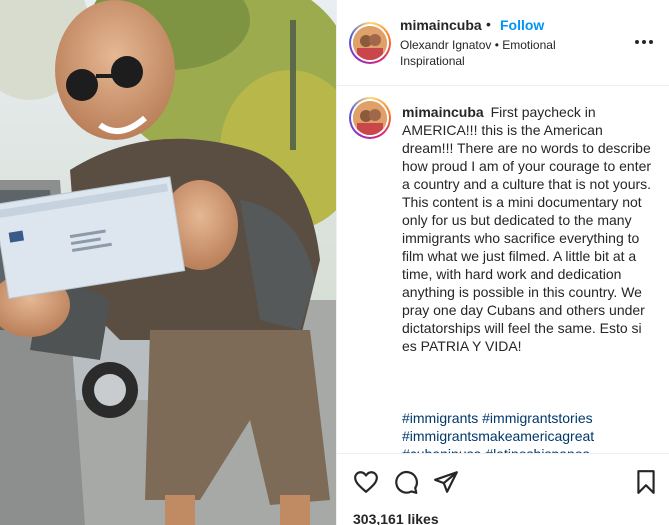 Image resolution: width=669 pixels, height=525 pixels. I want to click on avatar, so click(370, 43).